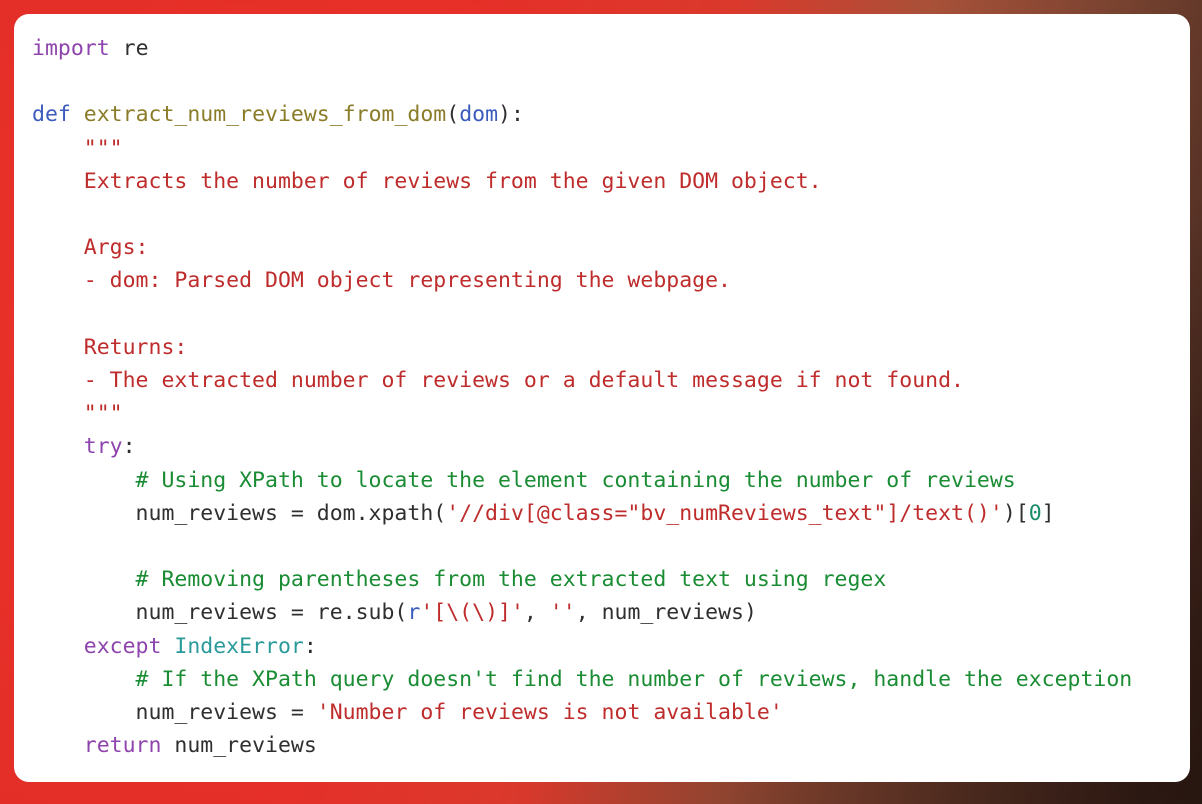  Describe the element at coordinates (1015, 513) in the screenshot. I see `code-token-punct: )[` at that location.